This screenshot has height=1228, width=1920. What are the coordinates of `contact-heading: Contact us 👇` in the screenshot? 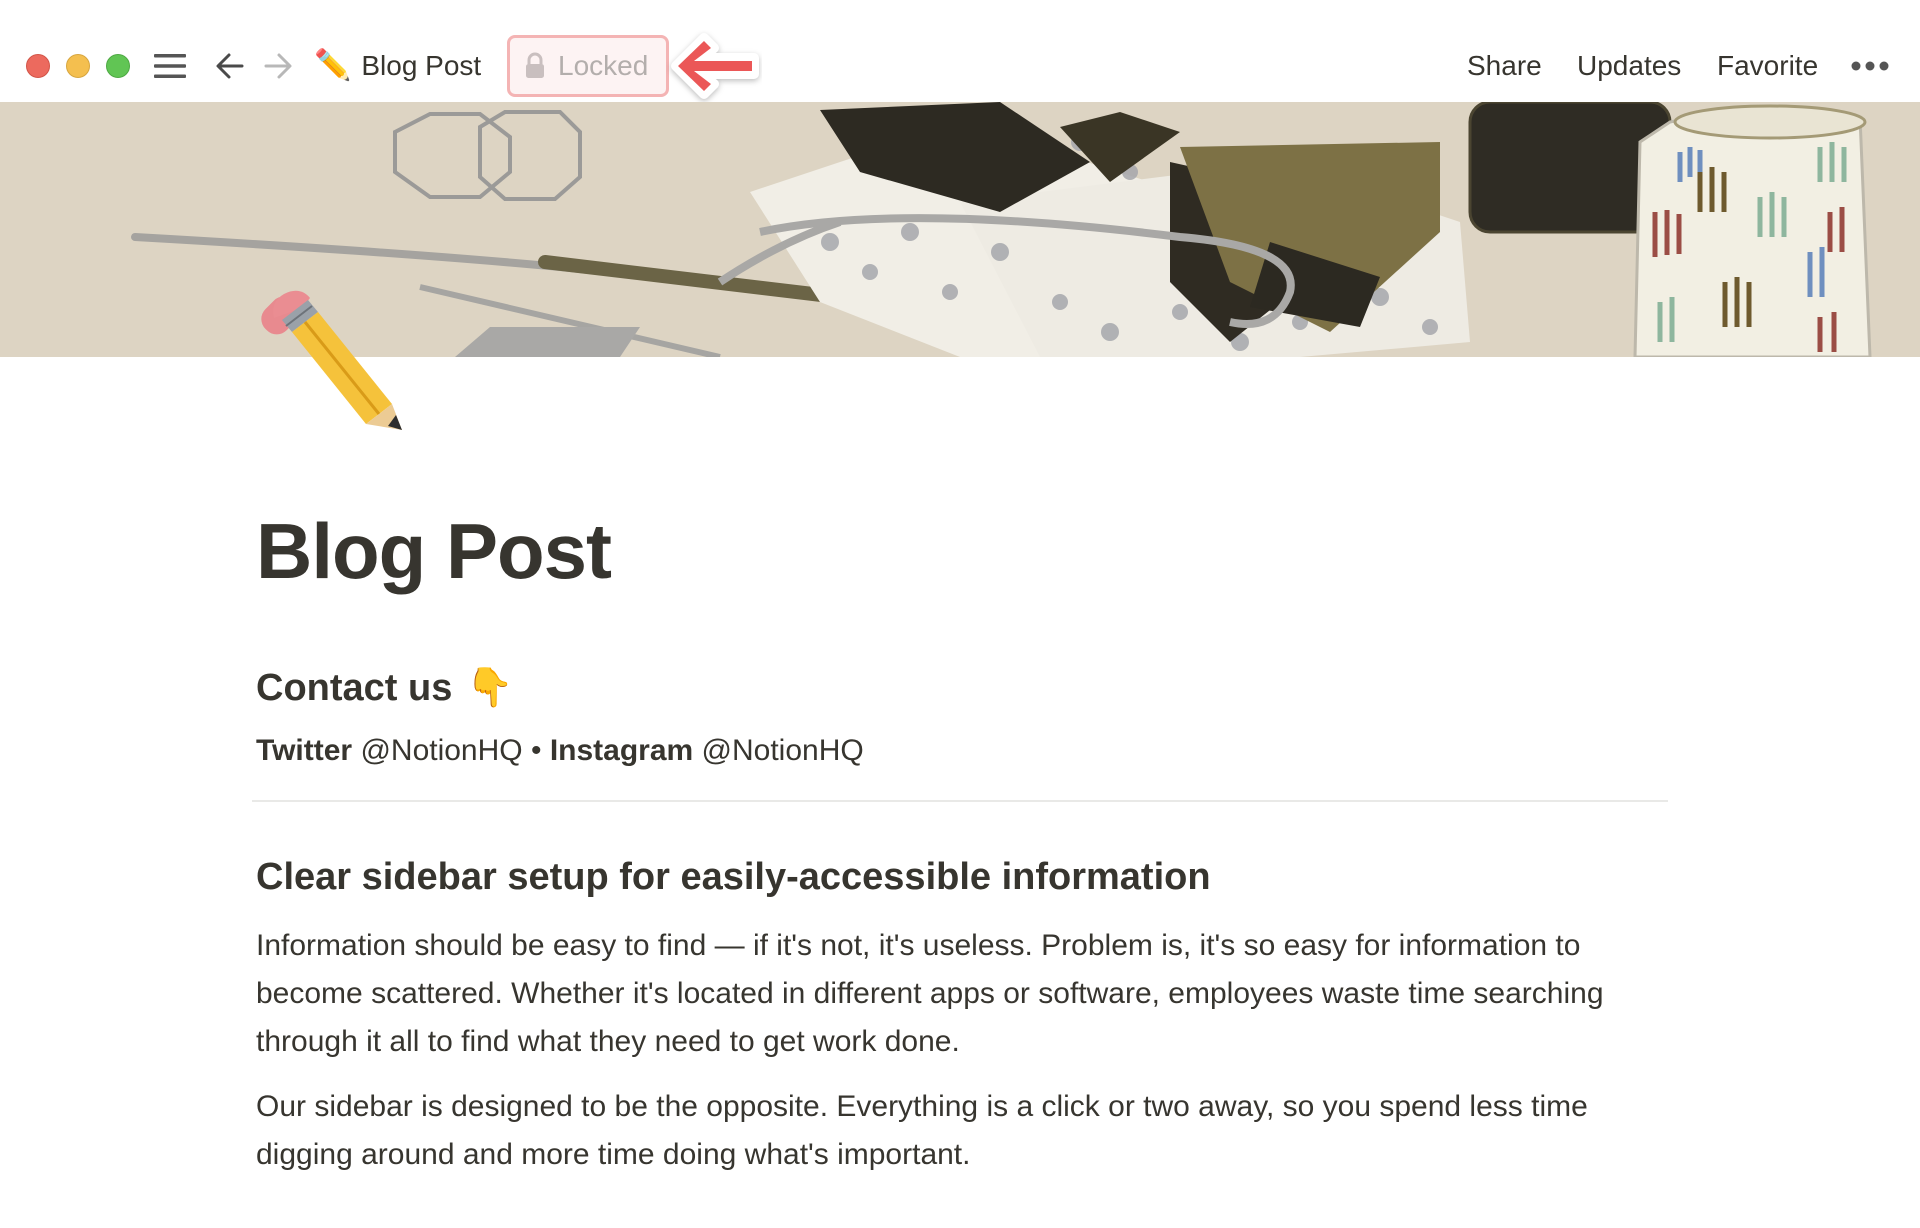 It's located at (385, 688).